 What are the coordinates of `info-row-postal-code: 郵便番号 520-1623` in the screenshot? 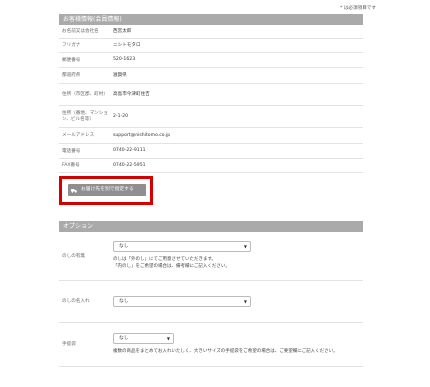 It's located at (211, 60).